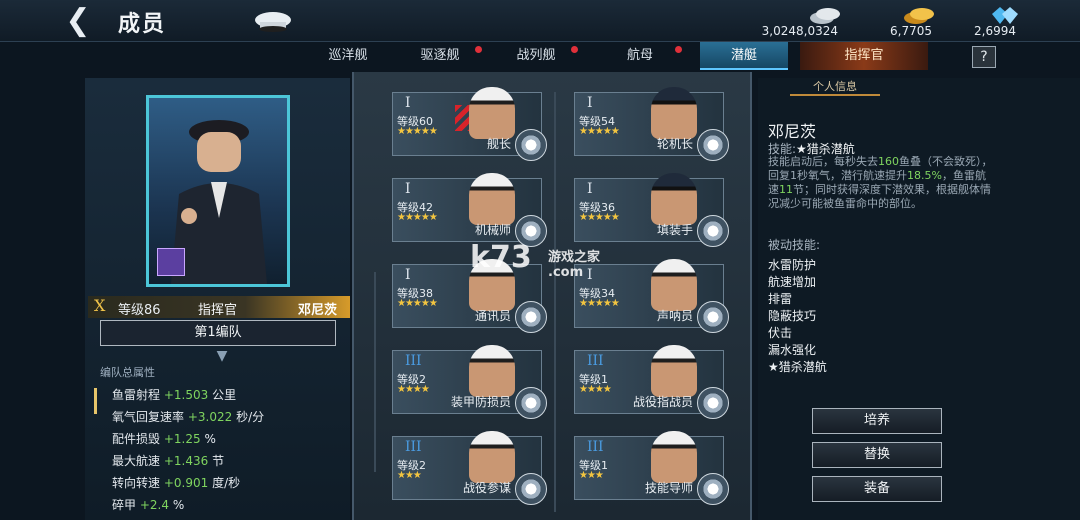 The width and height of the screenshot is (1080, 520). What do you see at coordinates (273, 22) in the screenshot?
I see `officer-cap-icon` at bounding box center [273, 22].